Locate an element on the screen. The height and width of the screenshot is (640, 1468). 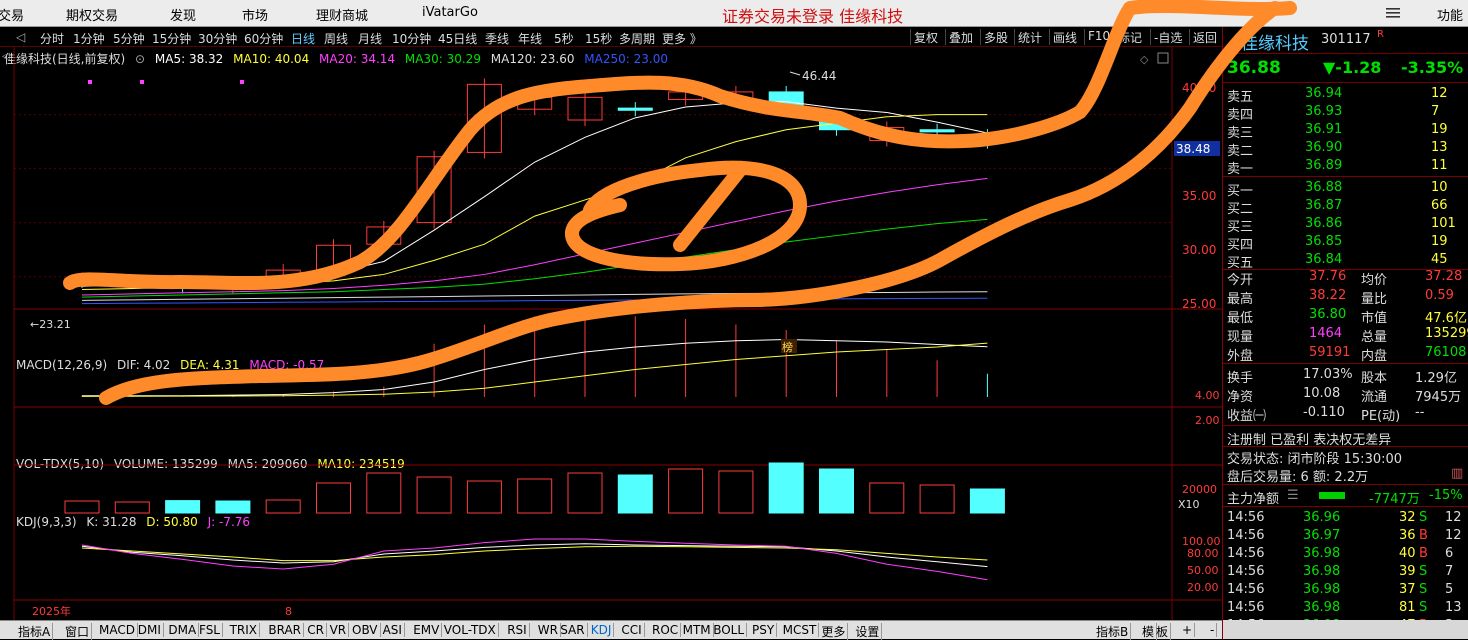
menu-market: 市场 is located at coordinates (255, 14).